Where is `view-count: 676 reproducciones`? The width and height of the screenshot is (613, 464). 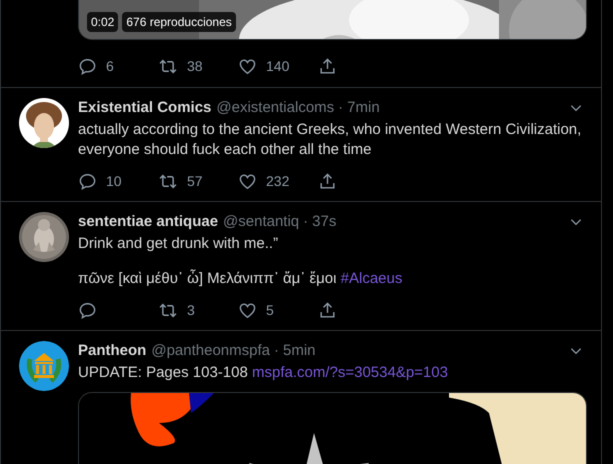 view-count: 676 reproducciones is located at coordinates (179, 22).